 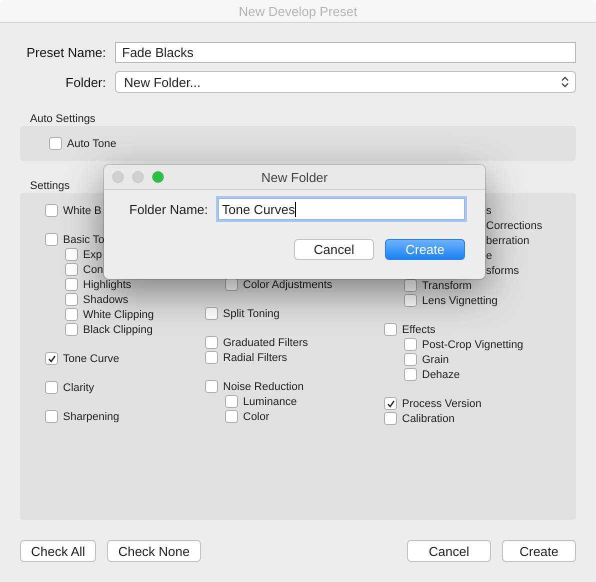 What do you see at coordinates (460, 300) in the screenshot?
I see `checkbox-label: Lens Vignetting` at bounding box center [460, 300].